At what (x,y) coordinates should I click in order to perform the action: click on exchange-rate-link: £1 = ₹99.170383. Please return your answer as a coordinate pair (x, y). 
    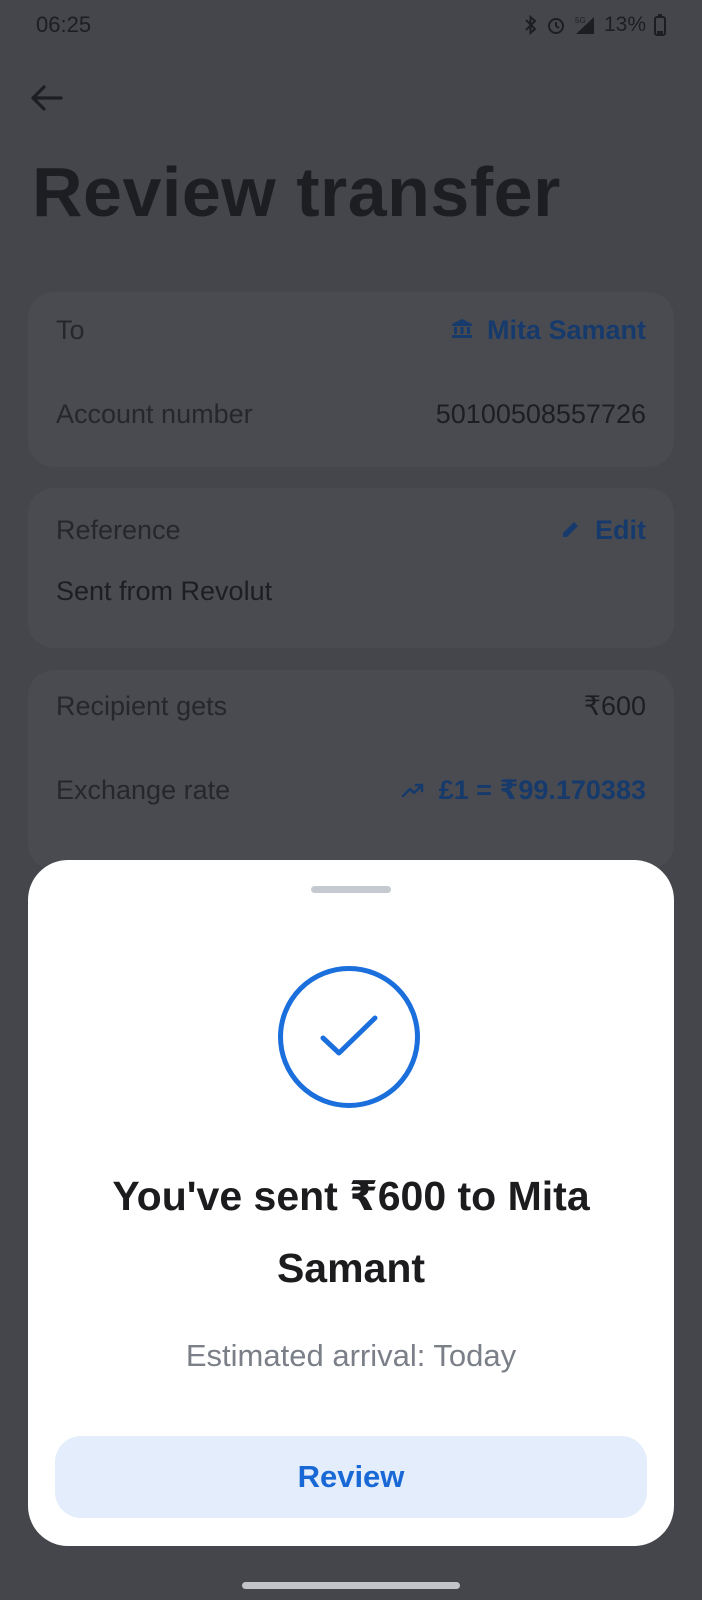
    Looking at the image, I should click on (523, 790).